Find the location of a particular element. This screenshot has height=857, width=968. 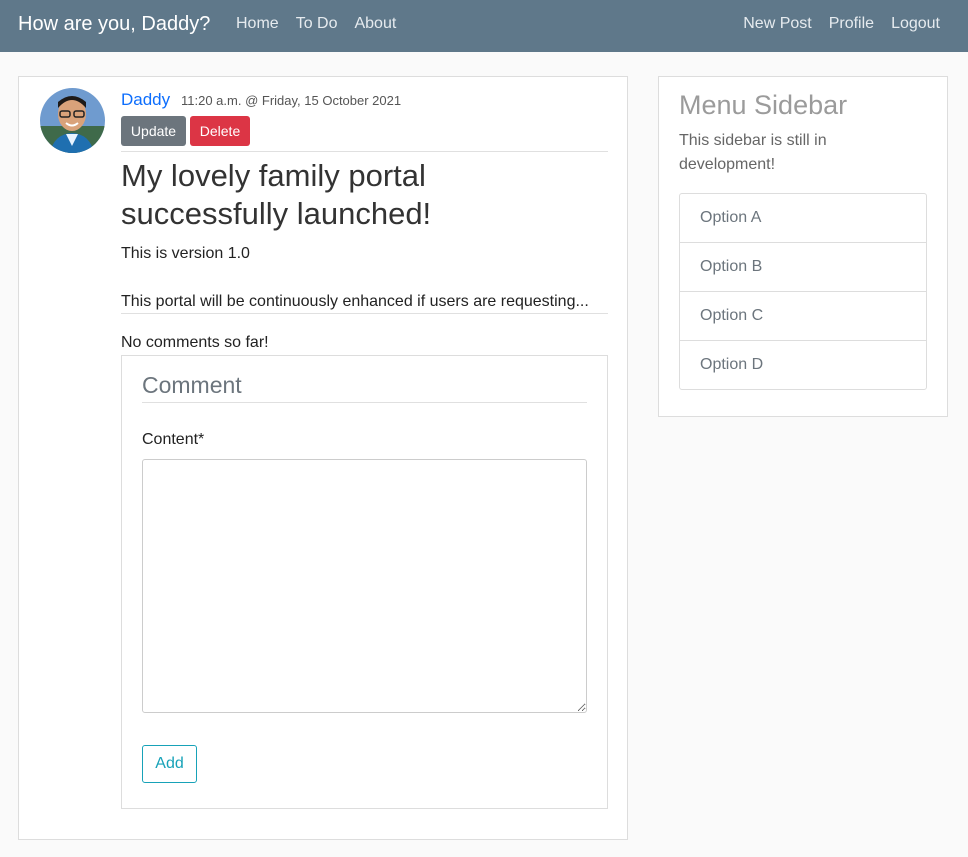

author-link: Daddy is located at coordinates (145, 100).